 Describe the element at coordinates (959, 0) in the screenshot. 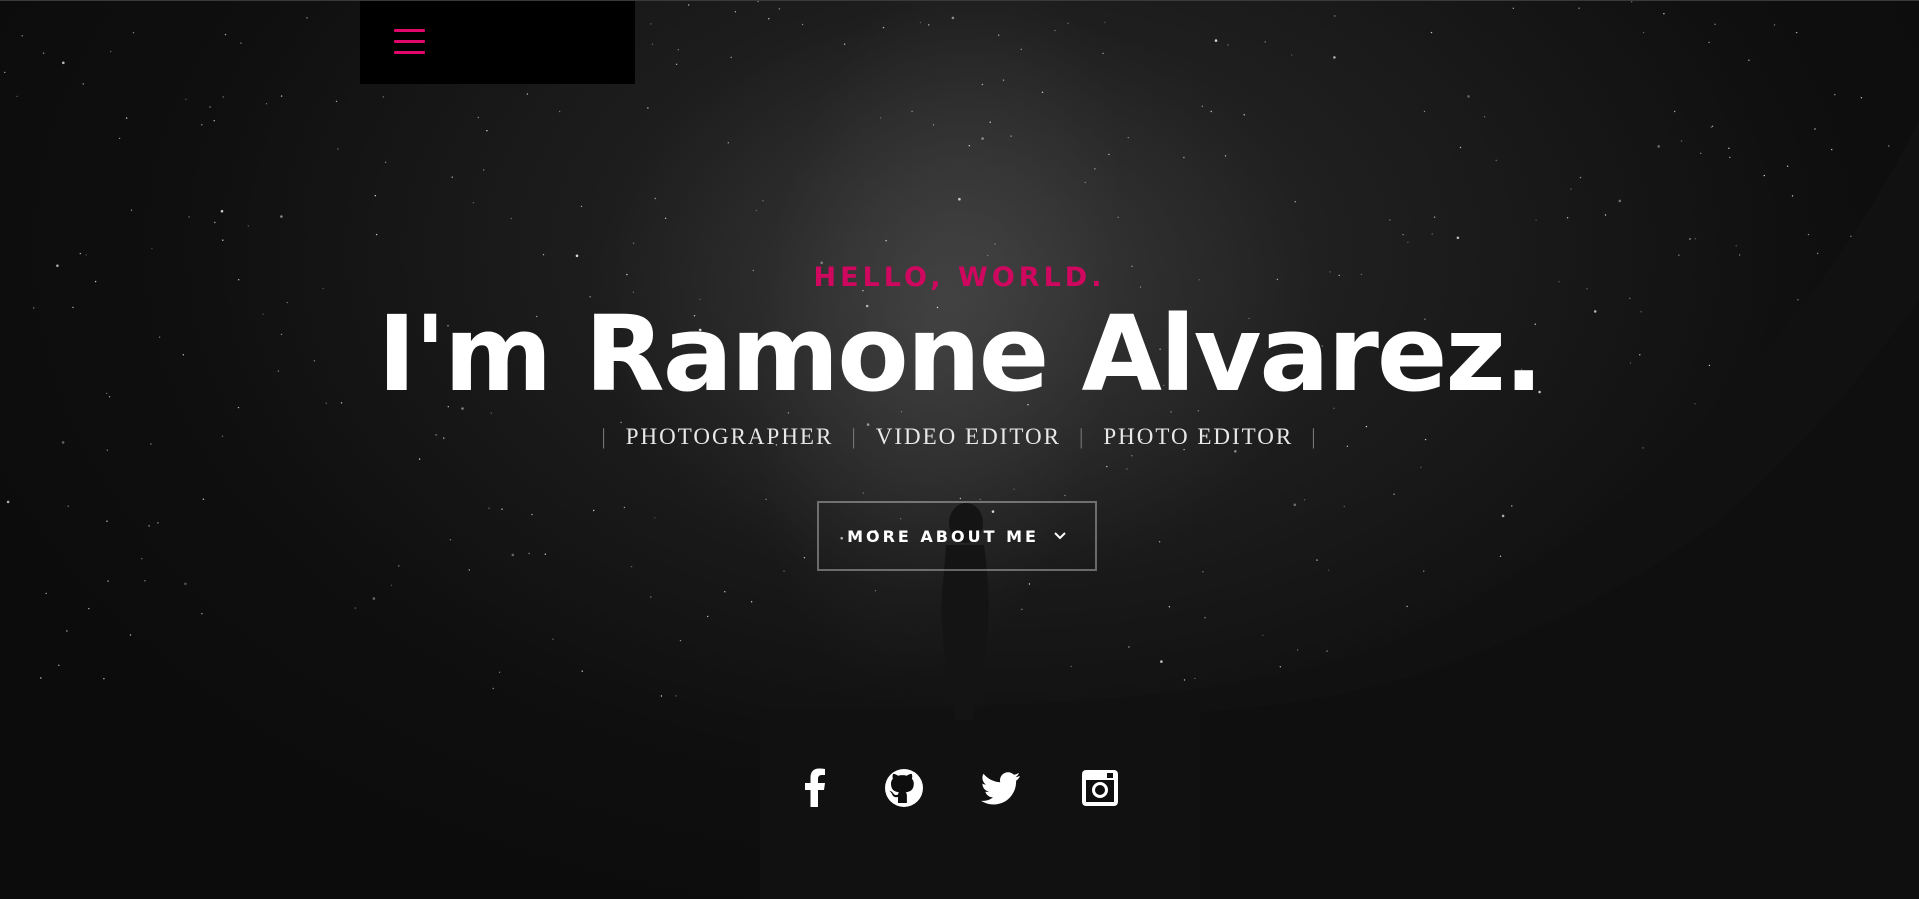

I see `top-border` at that location.